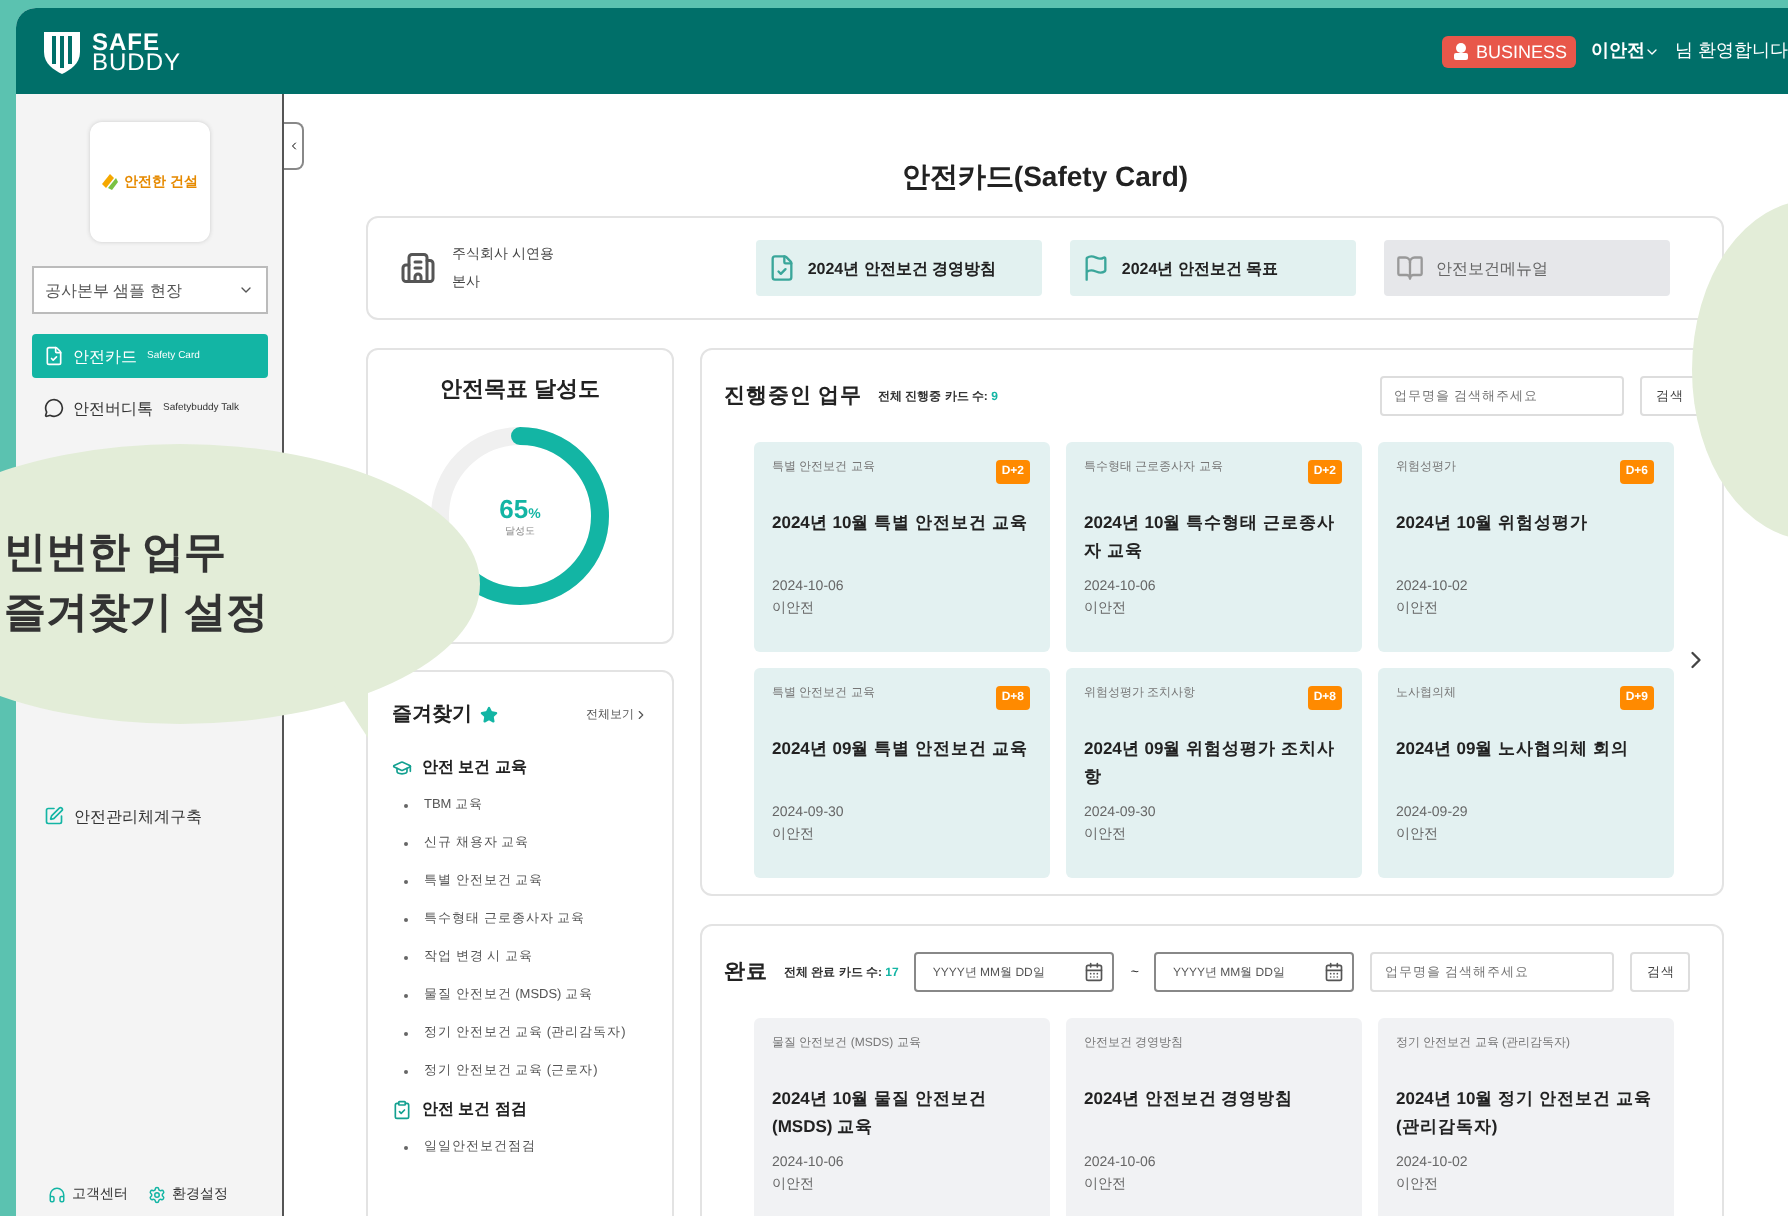  What do you see at coordinates (432, 715) in the screenshot?
I see `card-title: 즐겨찾기` at bounding box center [432, 715].